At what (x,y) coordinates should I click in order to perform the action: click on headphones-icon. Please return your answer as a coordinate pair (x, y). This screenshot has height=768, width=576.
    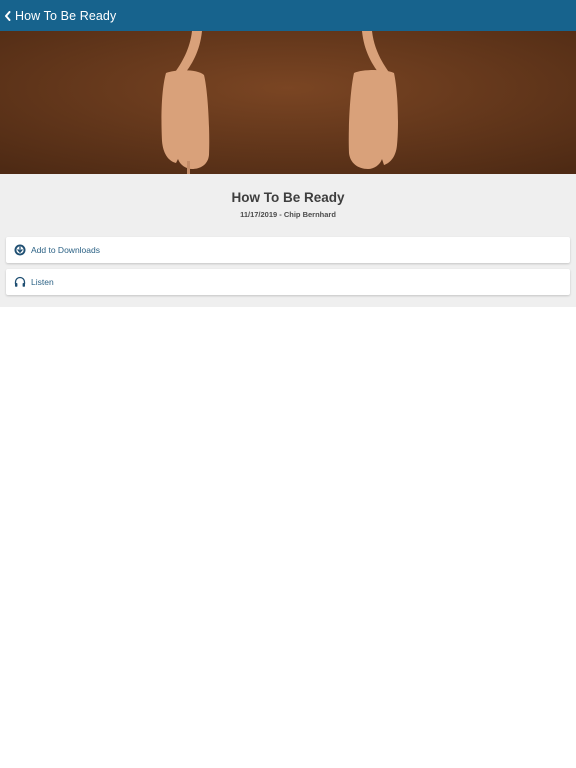
    Looking at the image, I should click on (20, 282).